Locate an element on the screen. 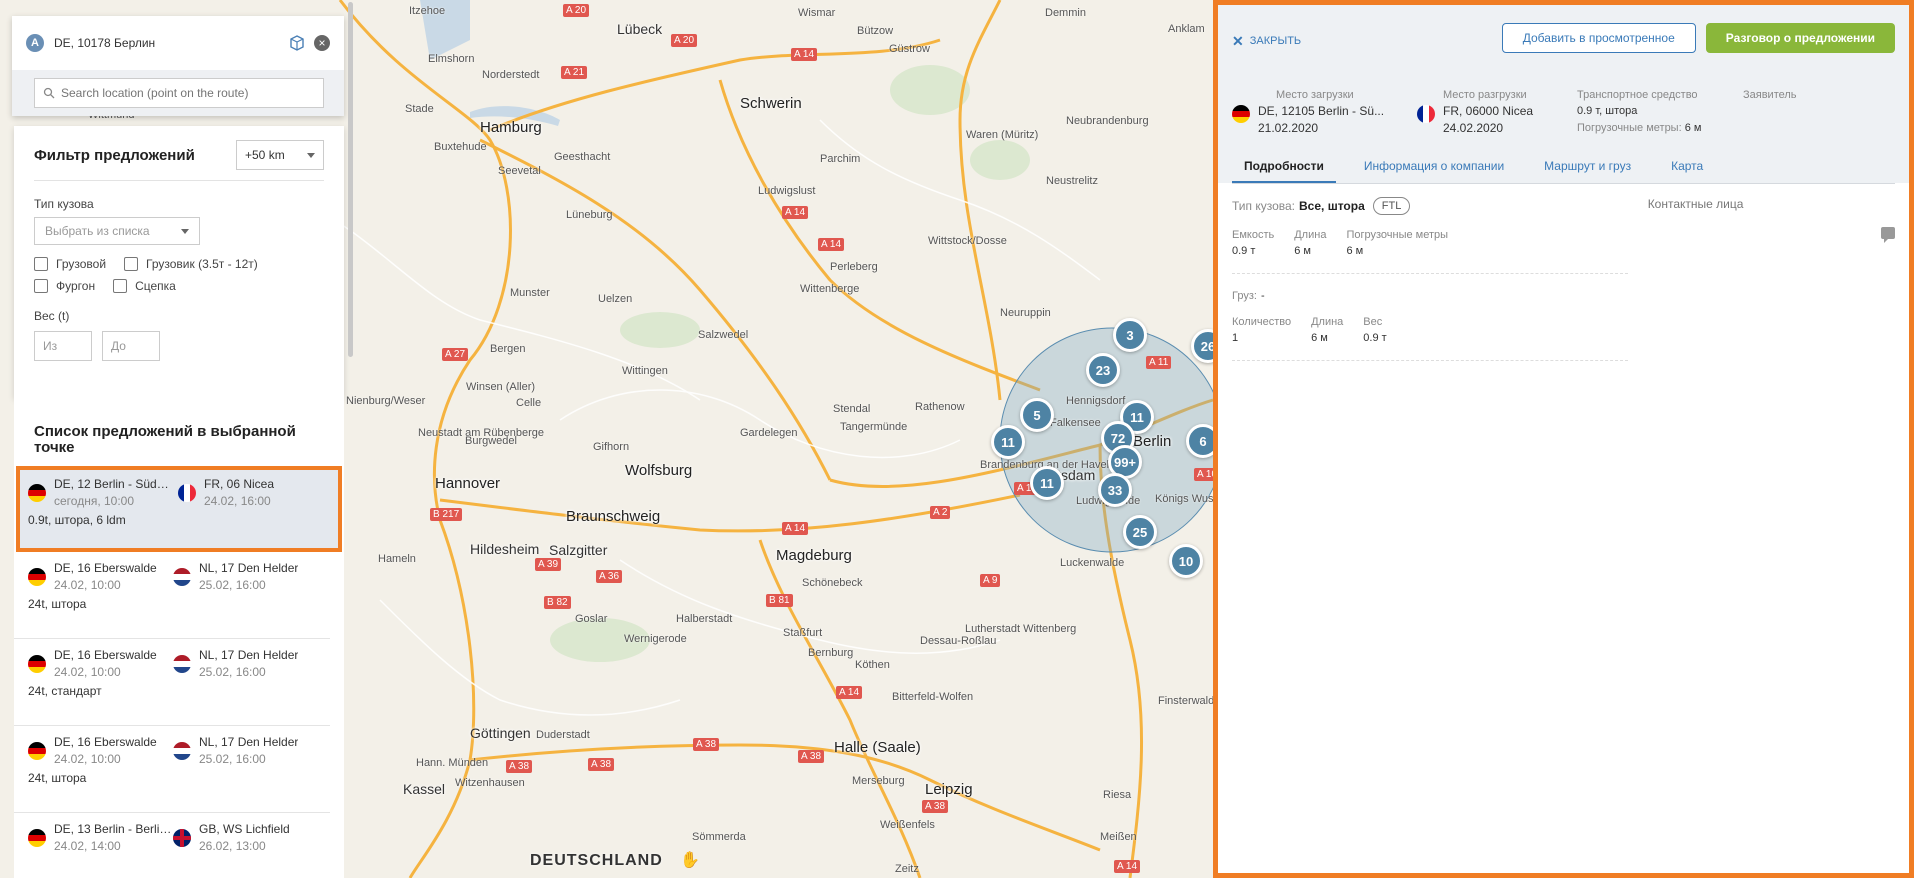  search-field is located at coordinates (179, 93).